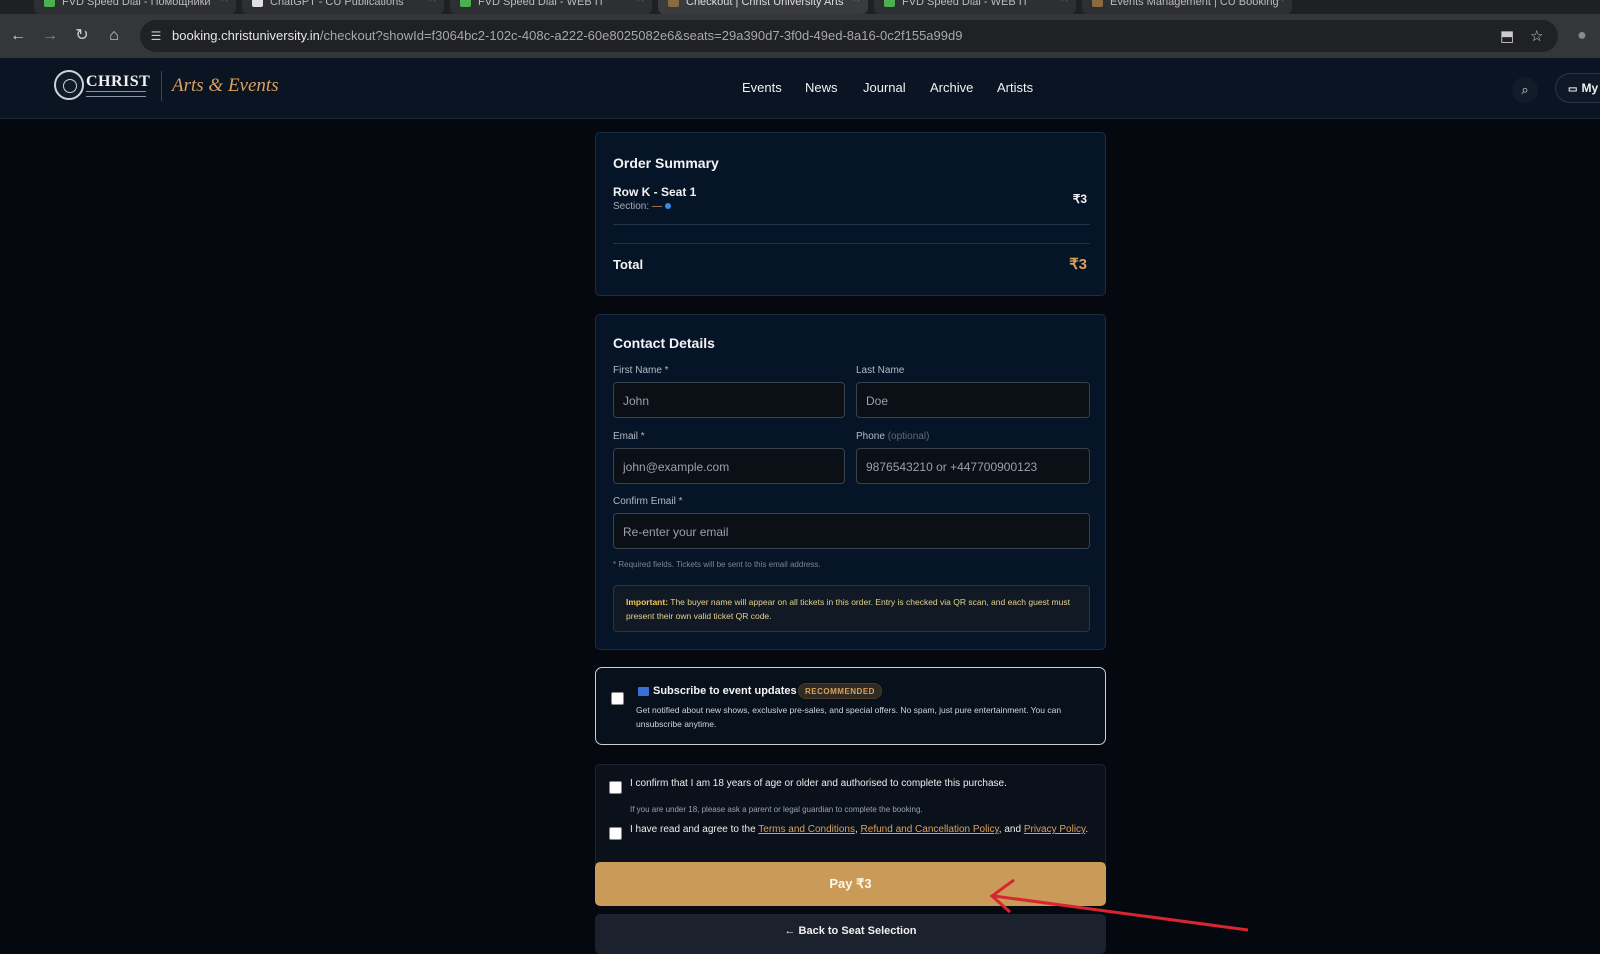 The height and width of the screenshot is (954, 1600). Describe the element at coordinates (1507, 36) in the screenshot. I see `install-app-icon: ⬒` at that location.